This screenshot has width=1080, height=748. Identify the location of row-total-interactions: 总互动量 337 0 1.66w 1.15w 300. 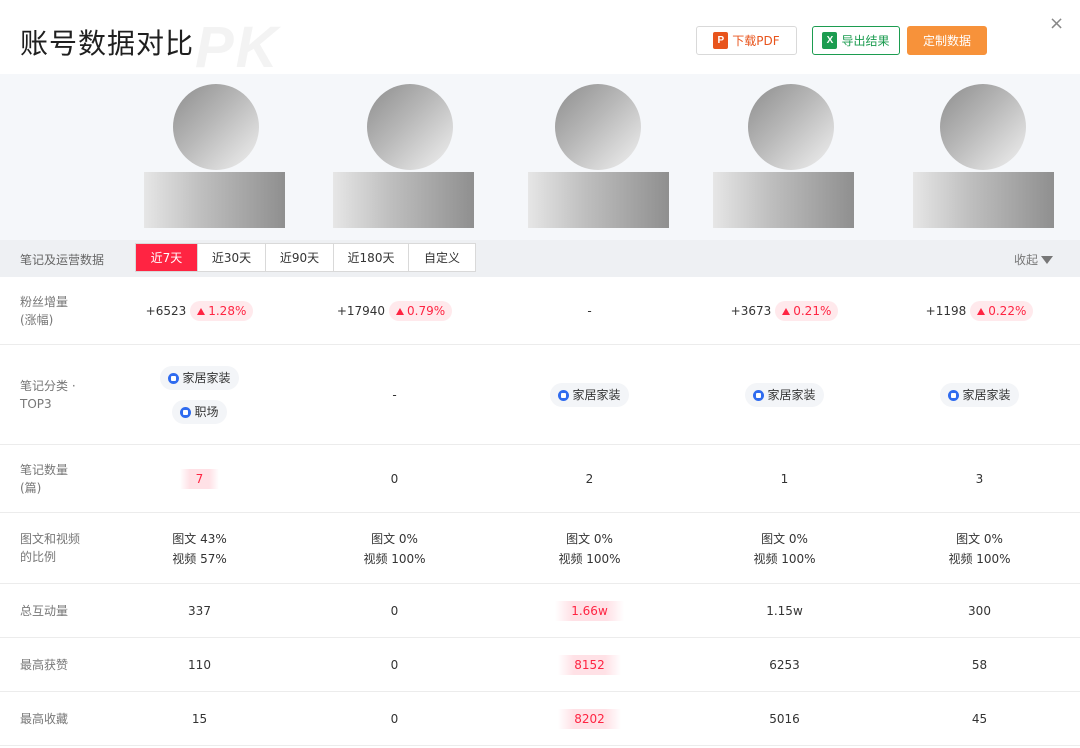
(540, 611).